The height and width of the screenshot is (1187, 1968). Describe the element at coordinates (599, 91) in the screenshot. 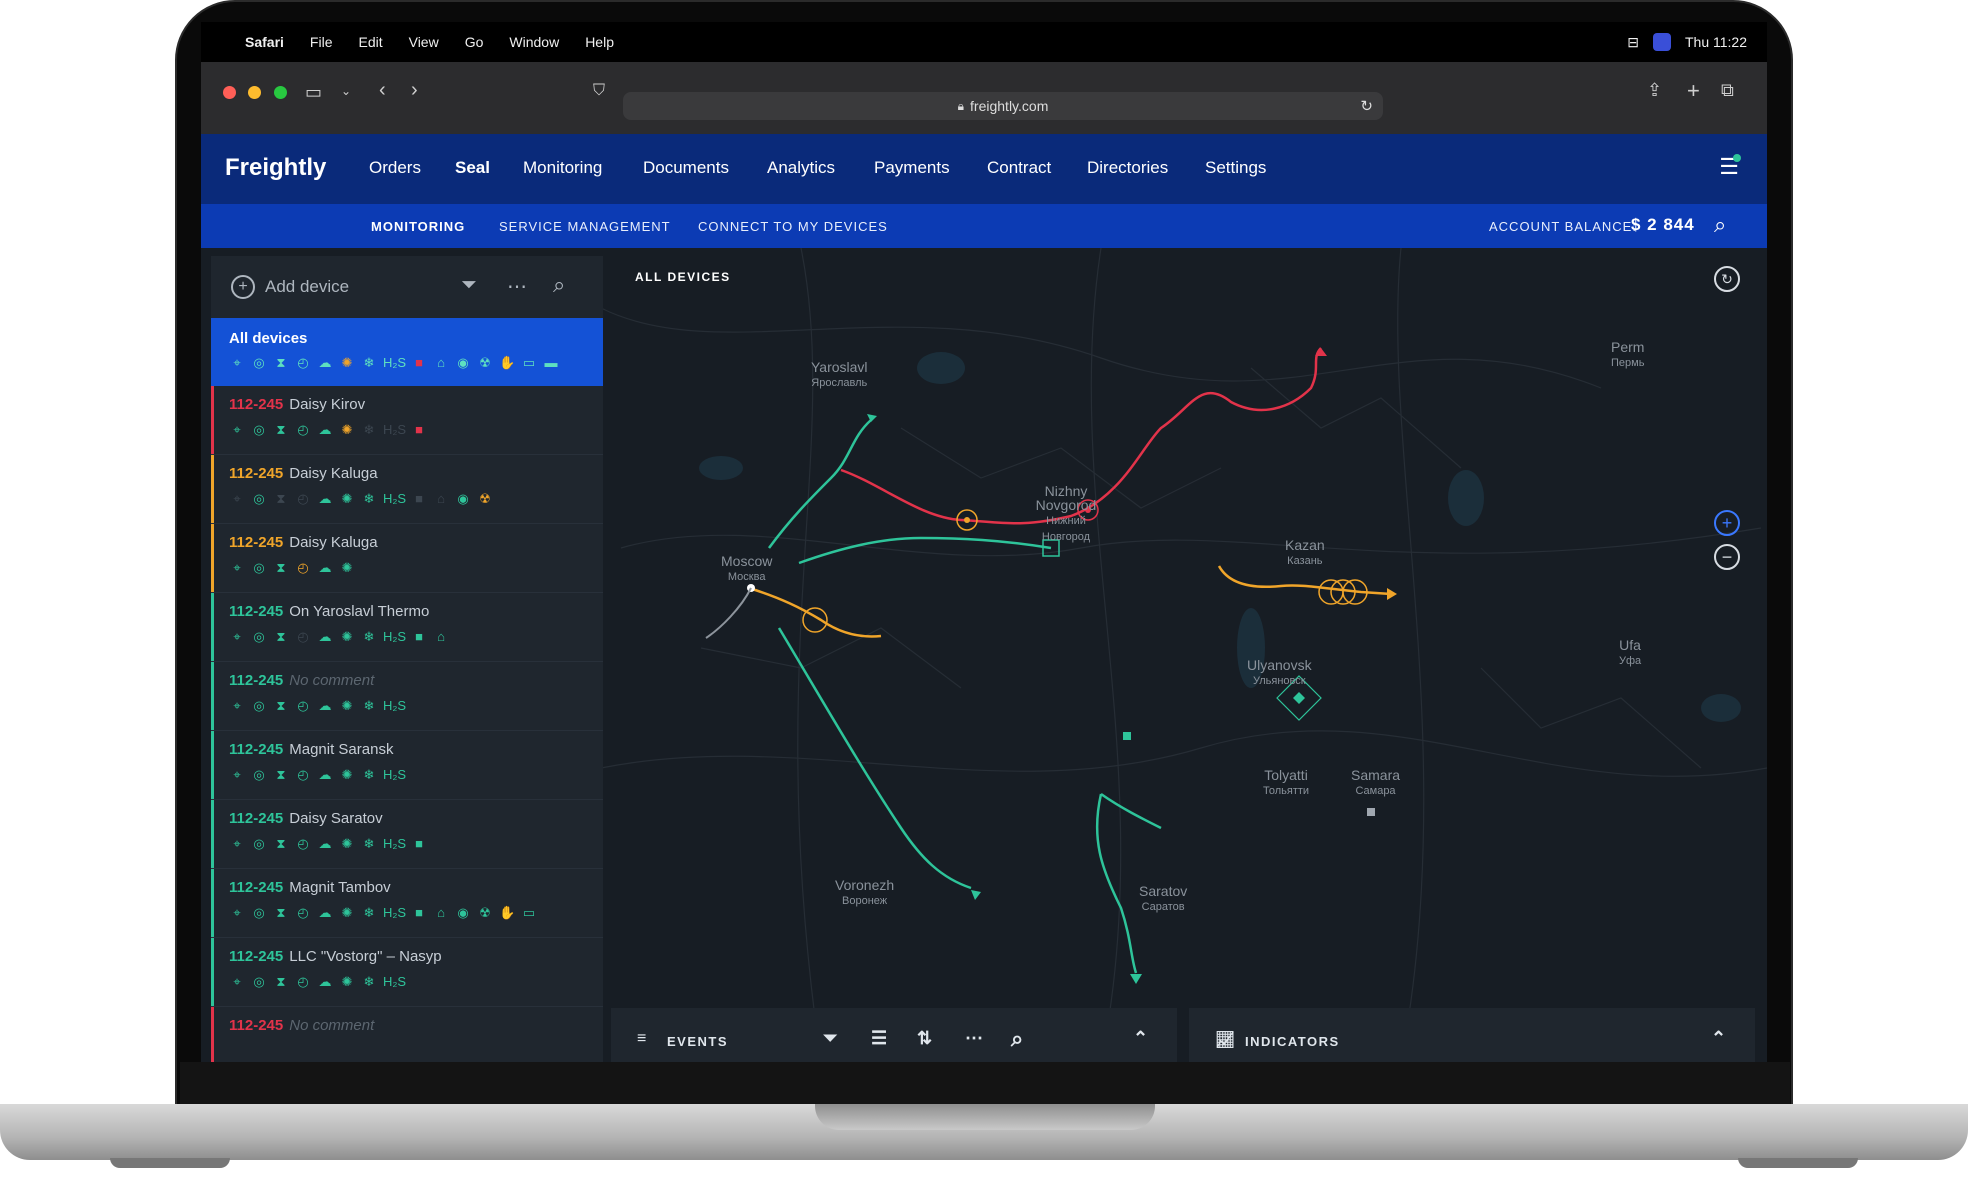

I see `privacy-shield-icon: ⛉` at that location.